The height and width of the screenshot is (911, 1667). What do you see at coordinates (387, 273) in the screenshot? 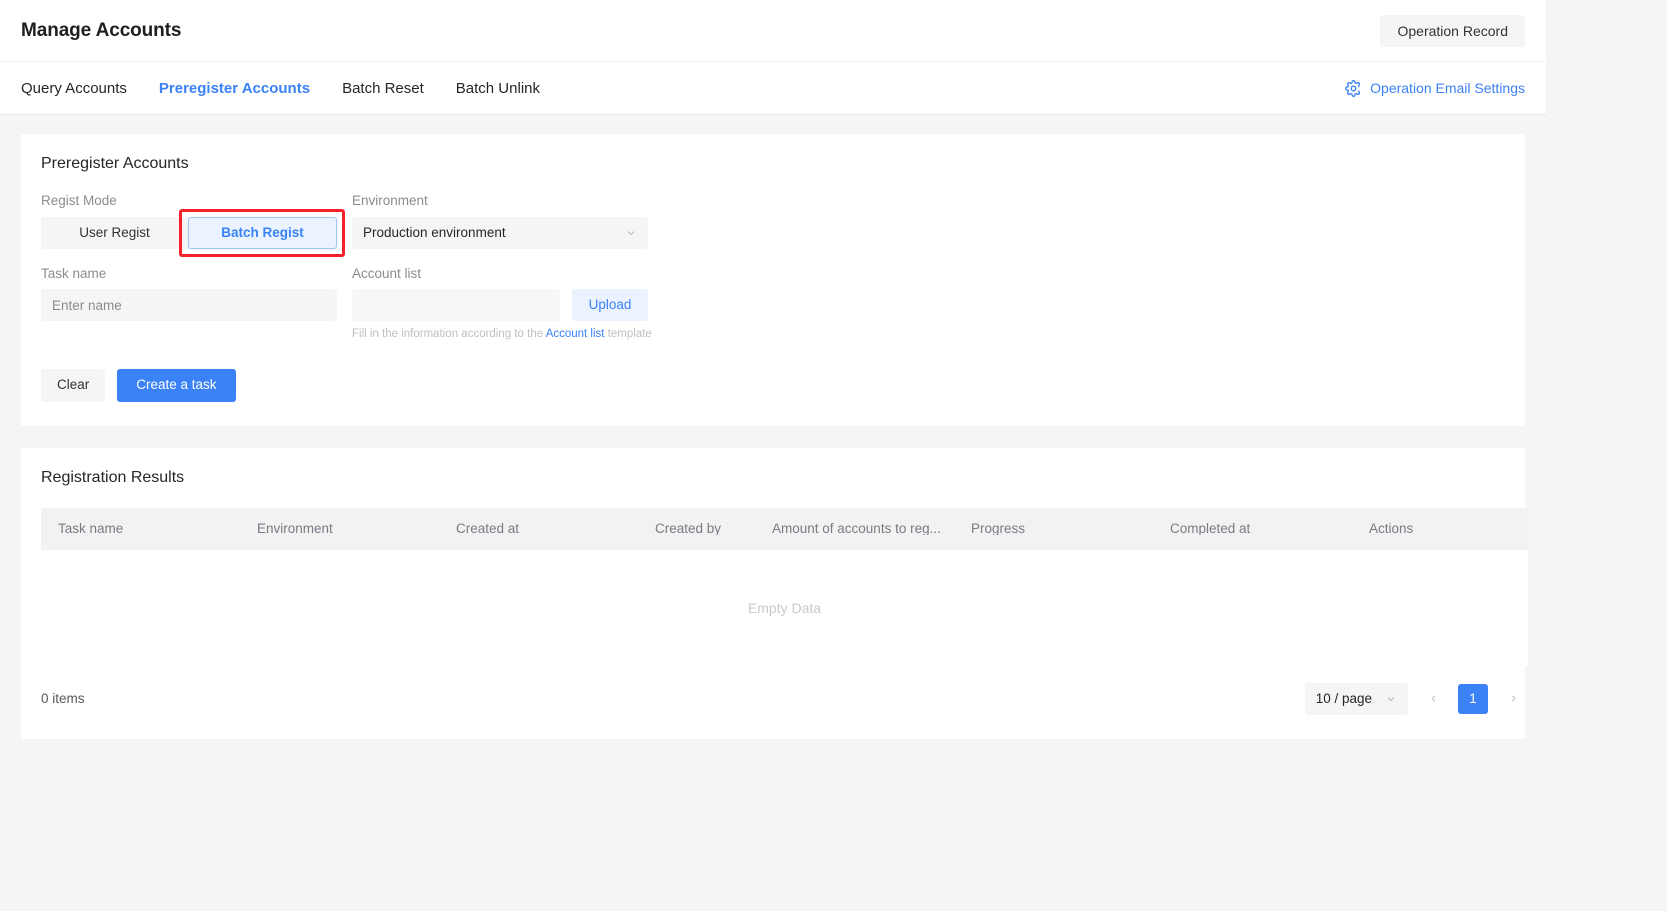
I see `account-list-label: Account list` at bounding box center [387, 273].